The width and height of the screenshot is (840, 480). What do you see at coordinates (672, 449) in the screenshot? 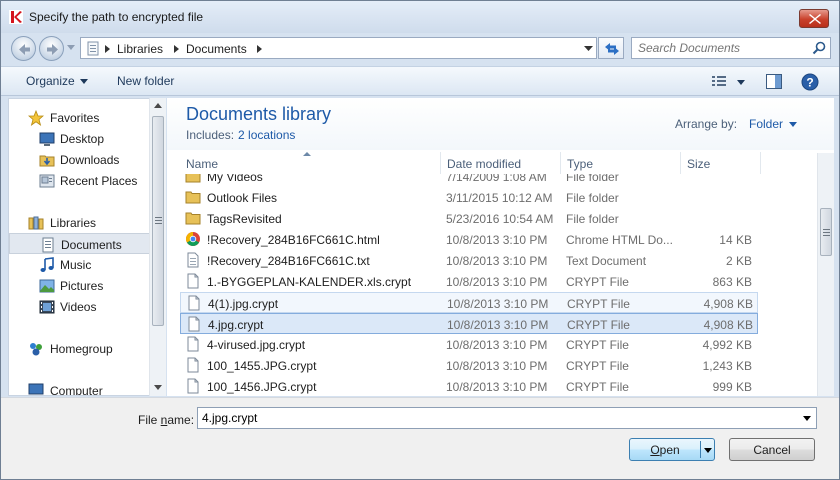
I see `open-button: Open` at bounding box center [672, 449].